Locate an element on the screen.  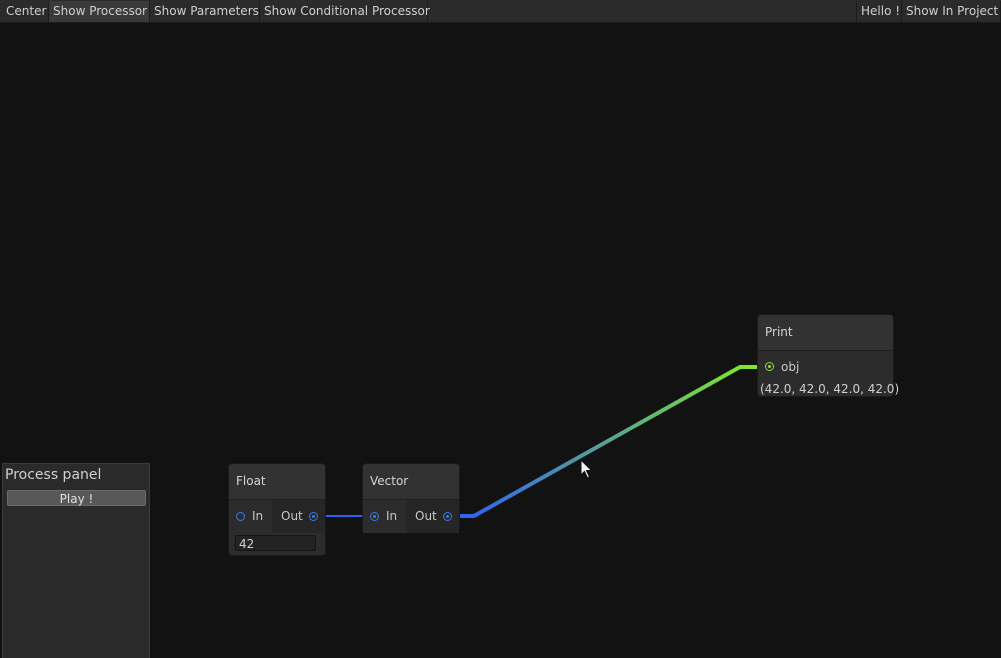
vector-node-title: Vector is located at coordinates (411, 482).